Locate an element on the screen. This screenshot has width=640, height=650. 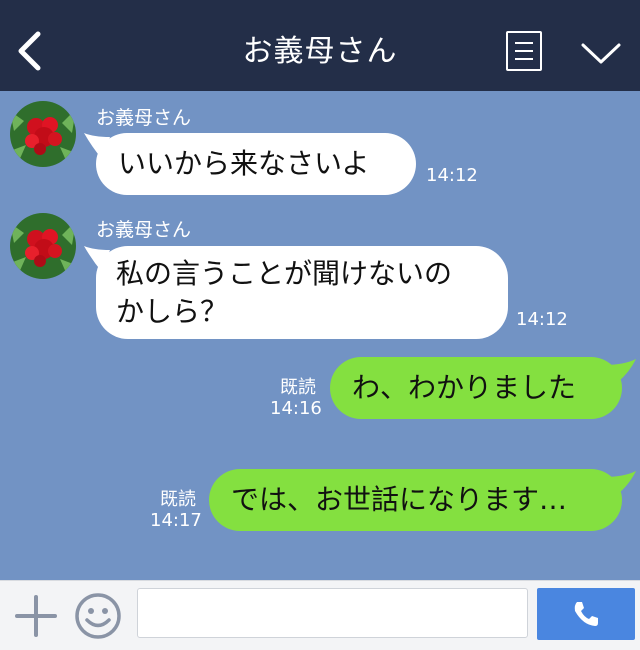
message-text: いいから来なさいよ is located at coordinates (244, 163).